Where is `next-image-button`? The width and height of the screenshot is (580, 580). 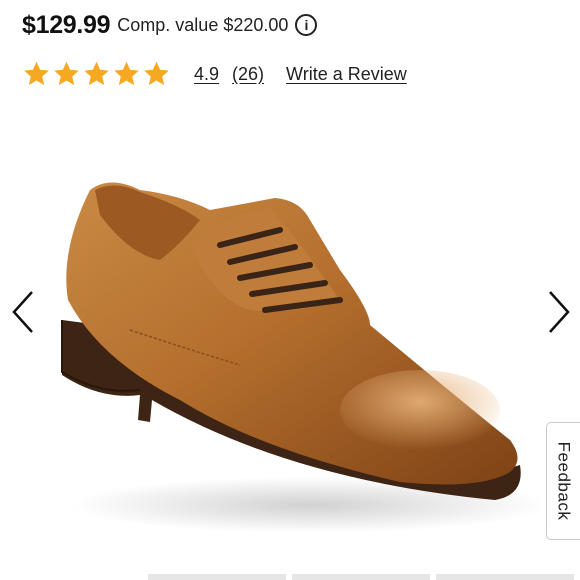 next-image-button is located at coordinates (559, 312).